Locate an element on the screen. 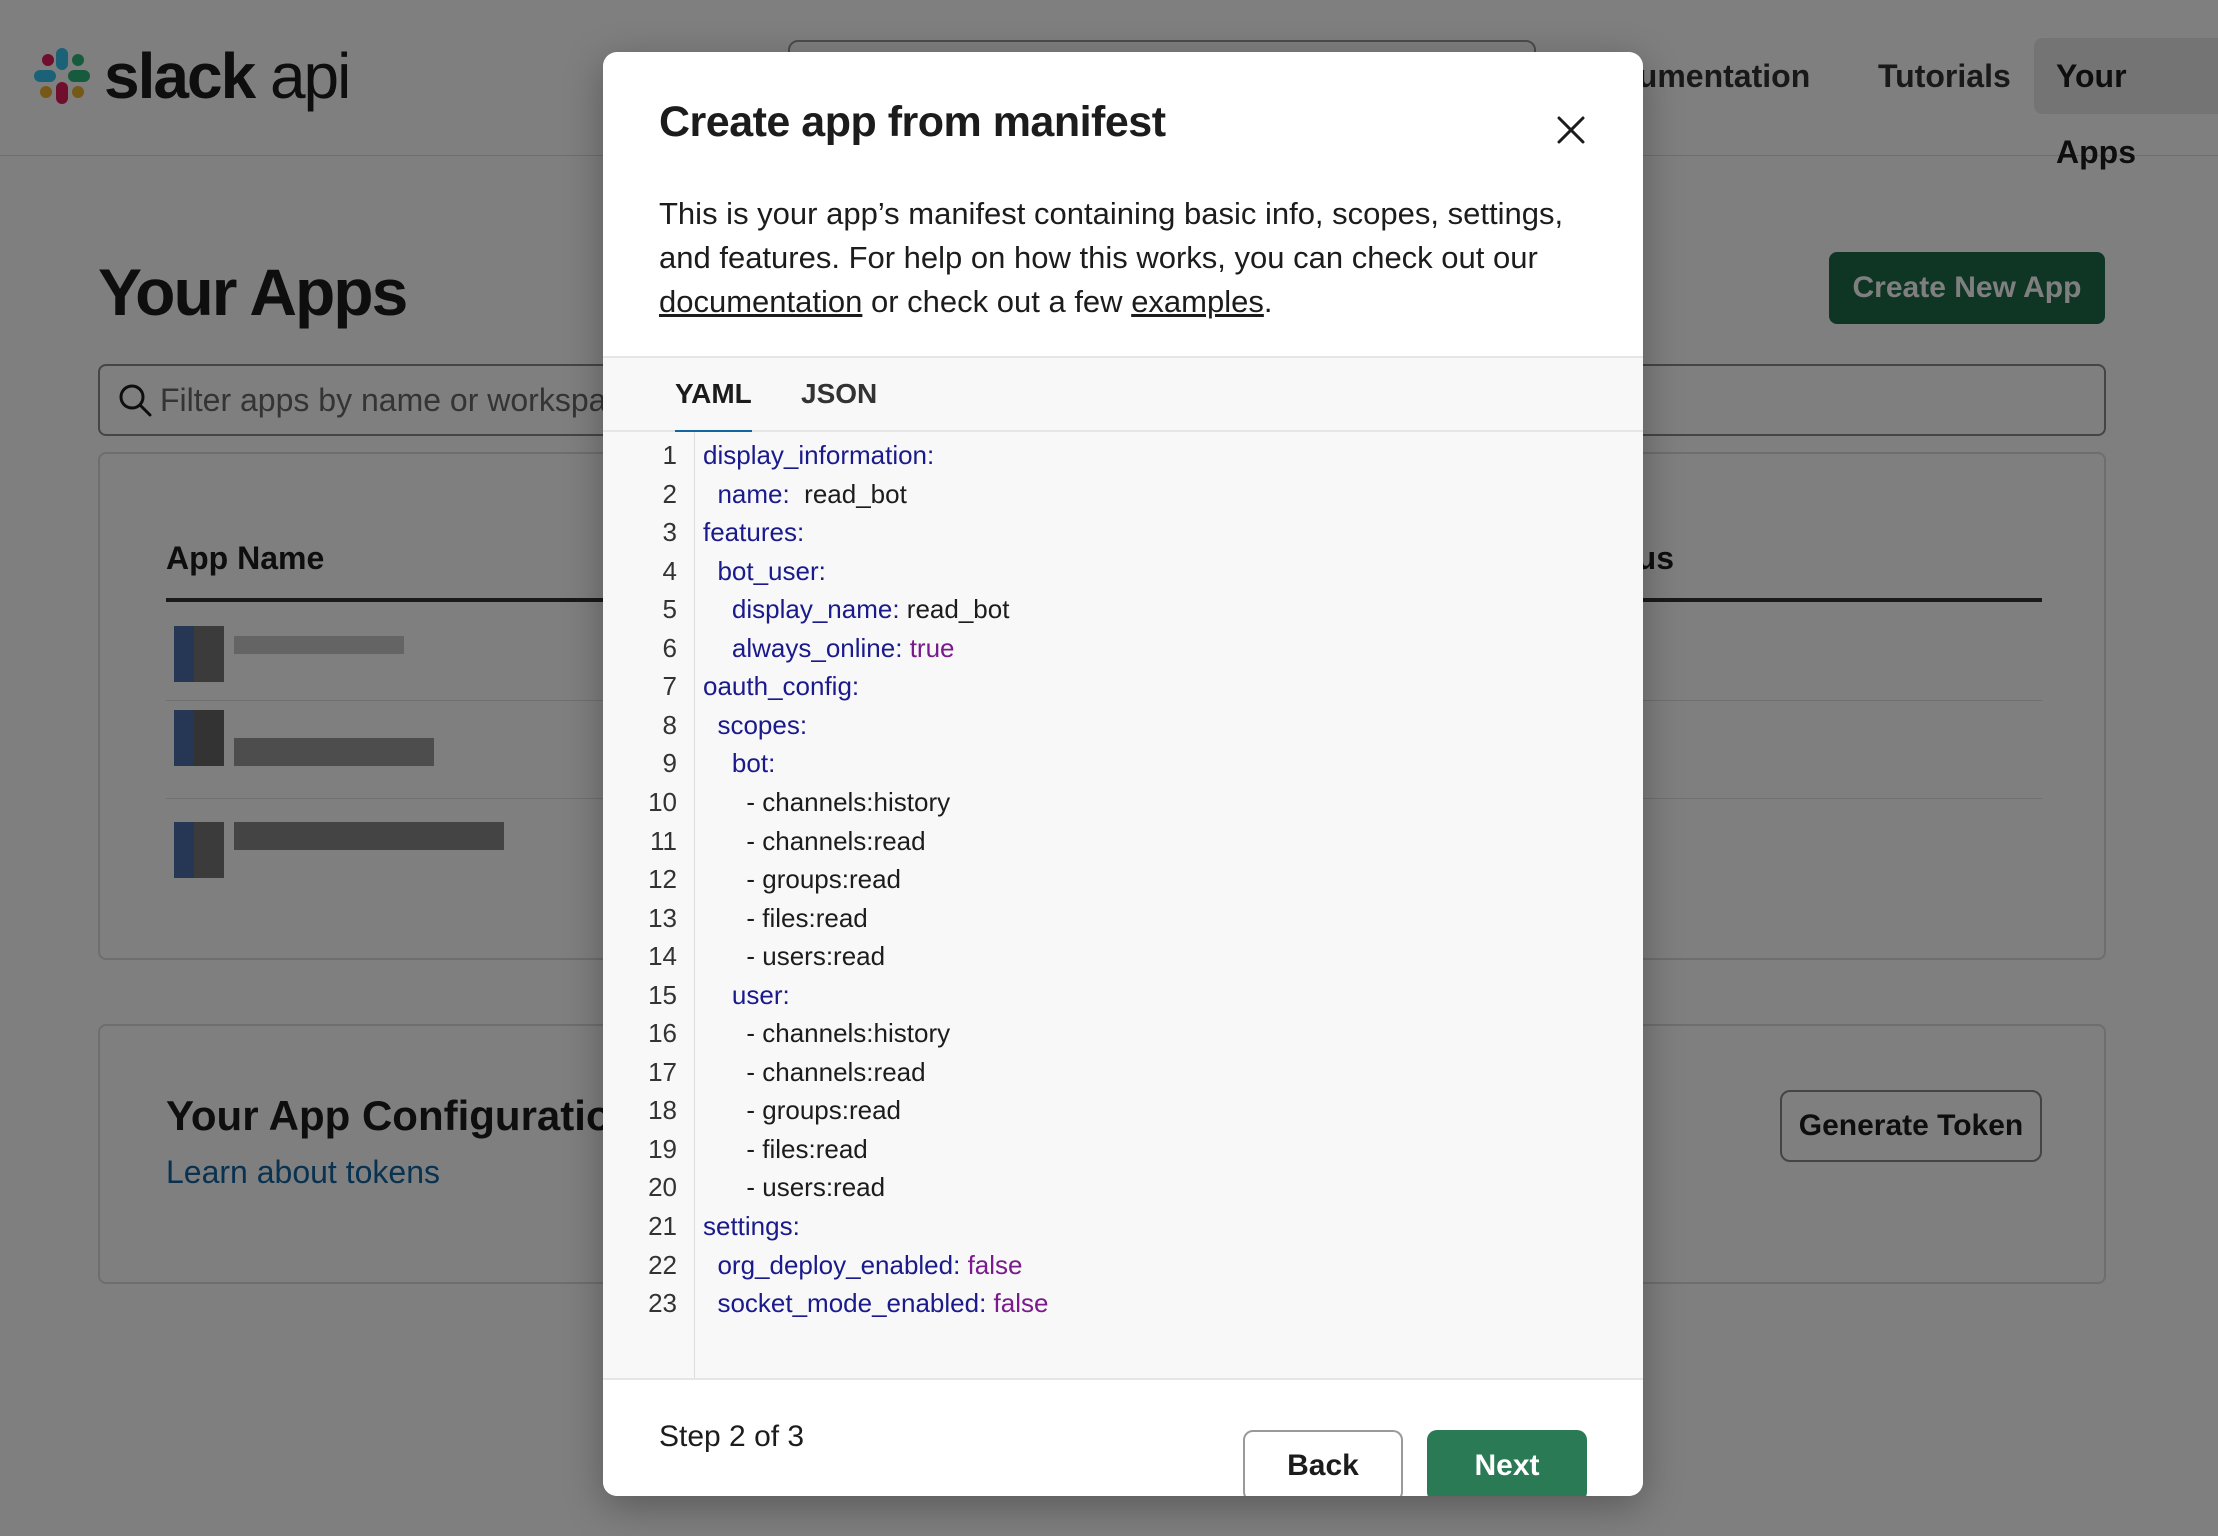 The image size is (2218, 1536). code-line: 20 - users:read is located at coordinates (1123, 1187).